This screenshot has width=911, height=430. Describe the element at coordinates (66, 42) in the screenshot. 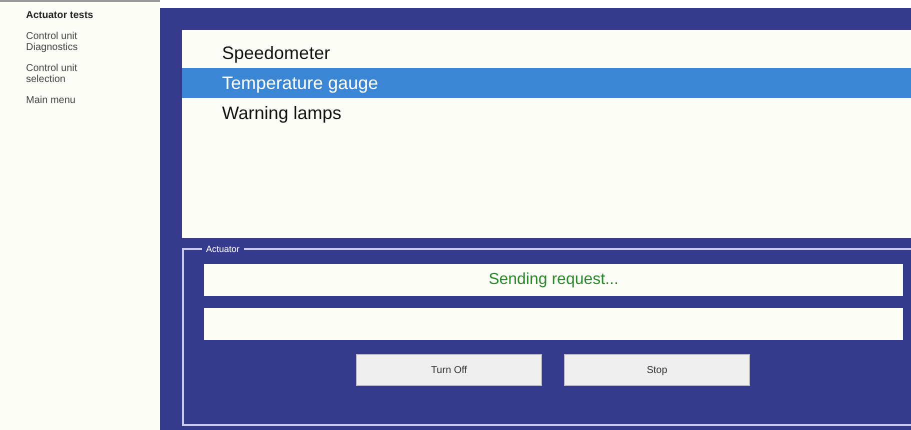

I see `sidebar-item: Control unit Diagnostics` at that location.